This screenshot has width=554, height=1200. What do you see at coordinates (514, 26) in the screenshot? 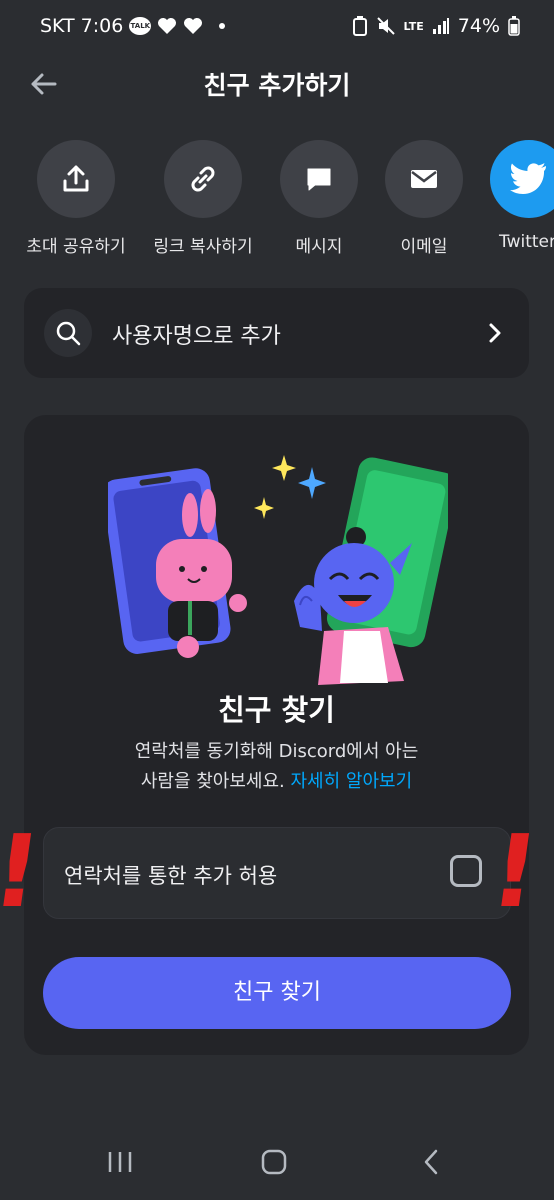
I see `battery-icon` at bounding box center [514, 26].